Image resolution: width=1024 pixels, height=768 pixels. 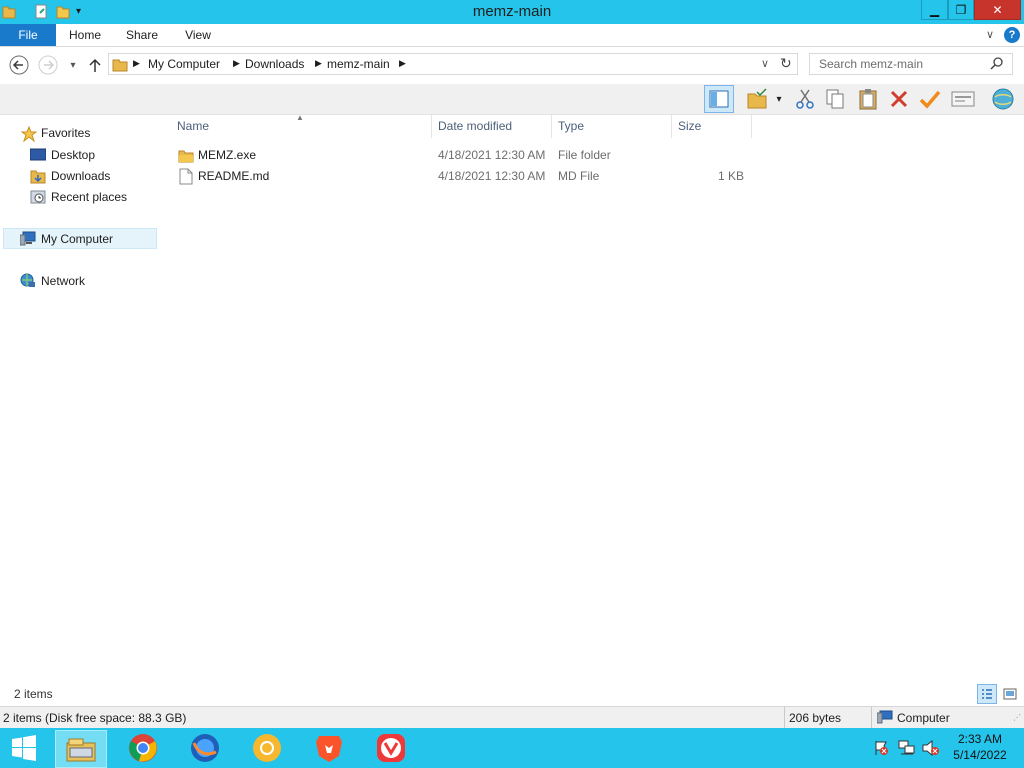 I want to click on column-header-size: Size, so click(x=712, y=126).